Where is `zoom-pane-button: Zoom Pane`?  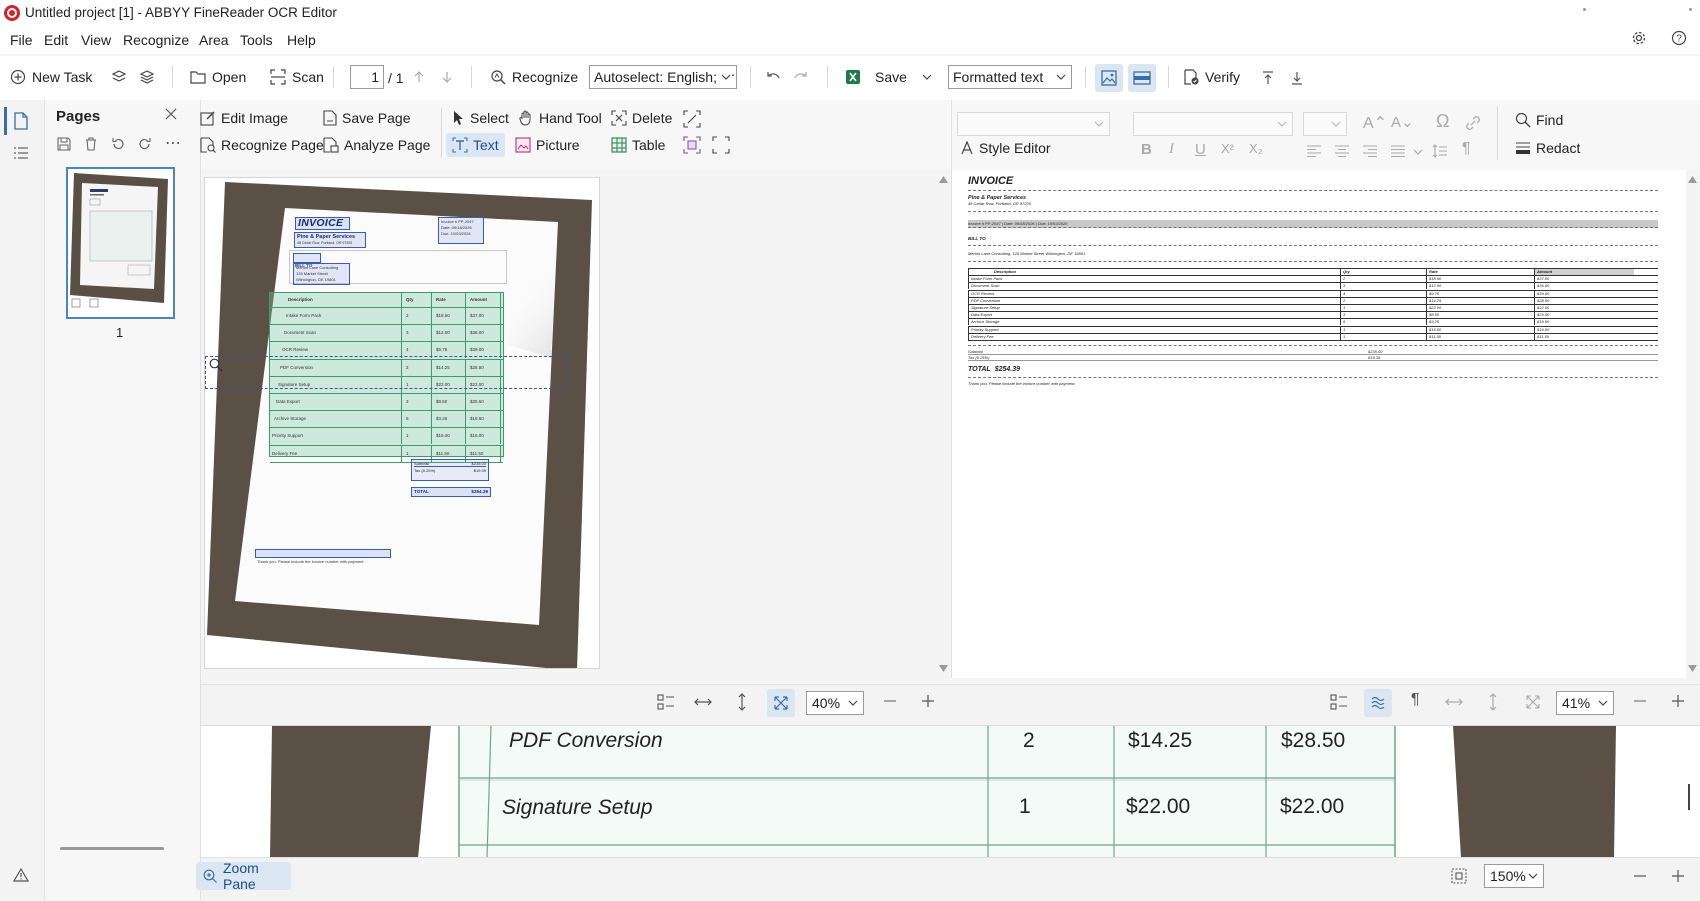 zoom-pane-button: Zoom Pane is located at coordinates (243, 876).